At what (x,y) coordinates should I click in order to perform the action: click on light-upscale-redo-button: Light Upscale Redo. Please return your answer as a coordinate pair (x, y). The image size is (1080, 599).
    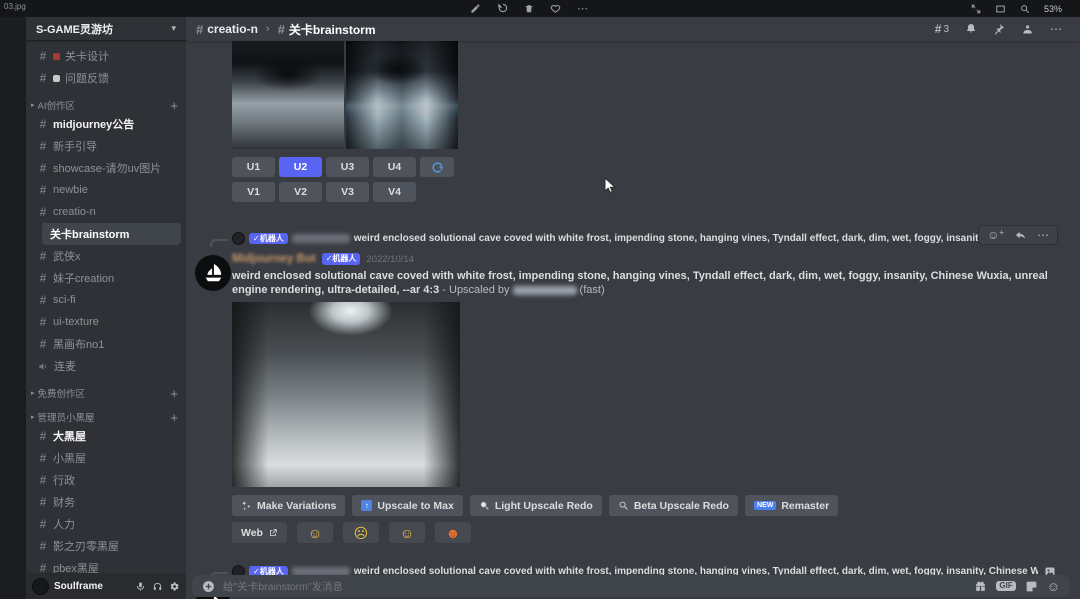
    Looking at the image, I should click on (535, 505).